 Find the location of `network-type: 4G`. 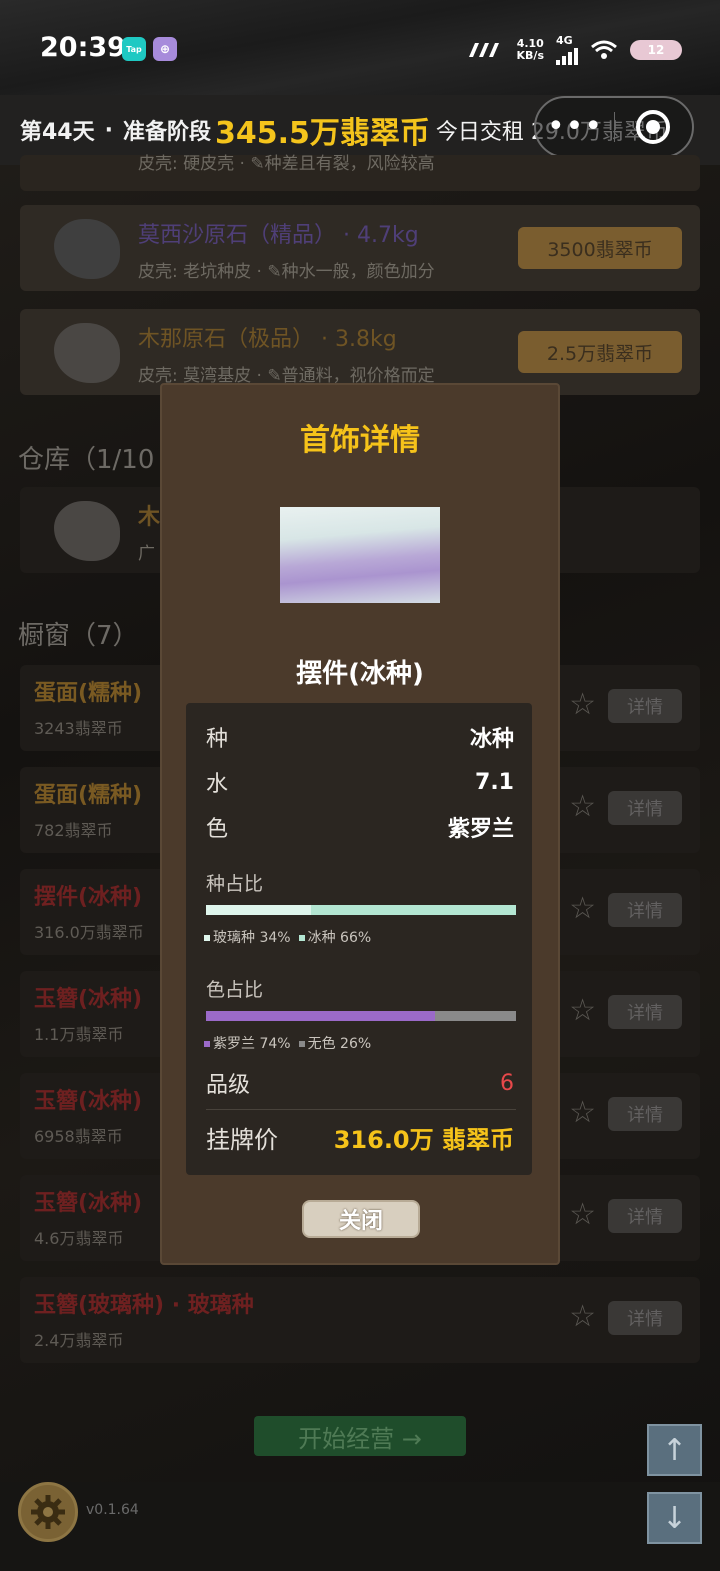

network-type: 4G is located at coordinates (567, 49).